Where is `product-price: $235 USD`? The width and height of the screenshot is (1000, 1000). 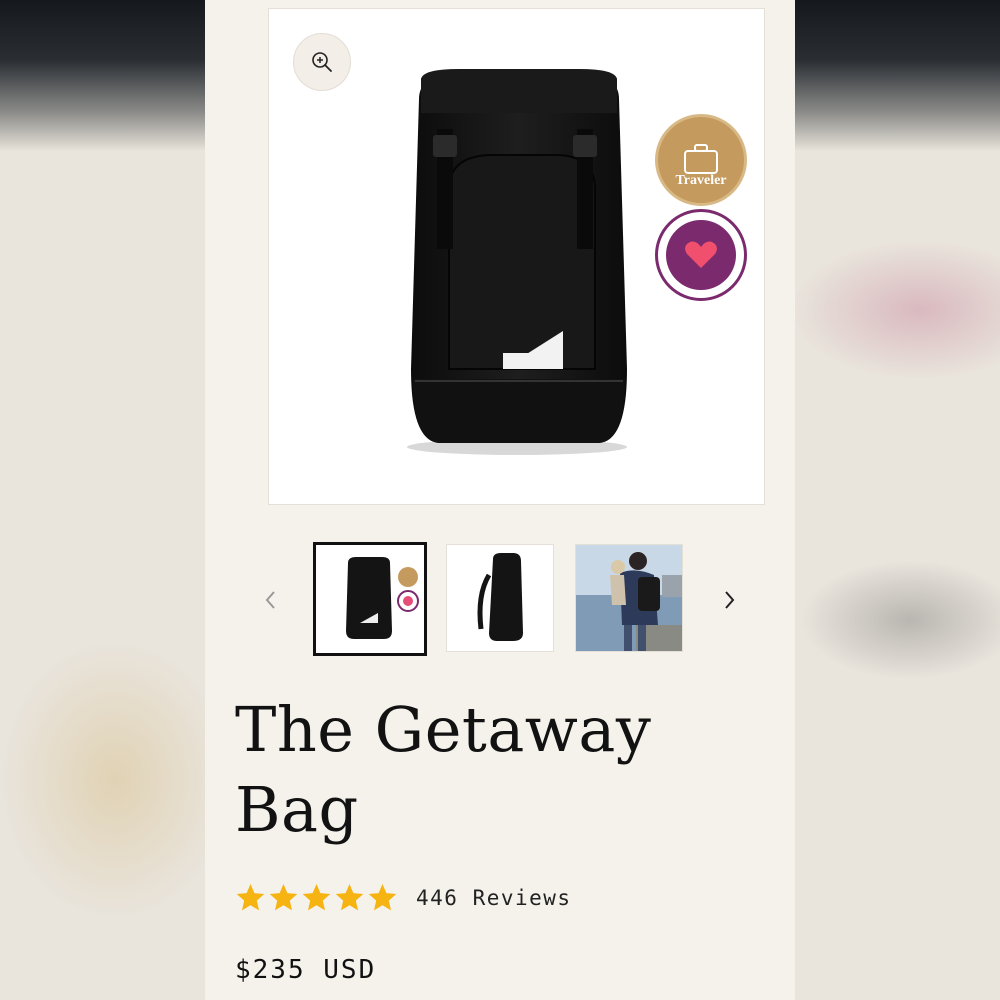 product-price: $235 USD is located at coordinates (306, 970).